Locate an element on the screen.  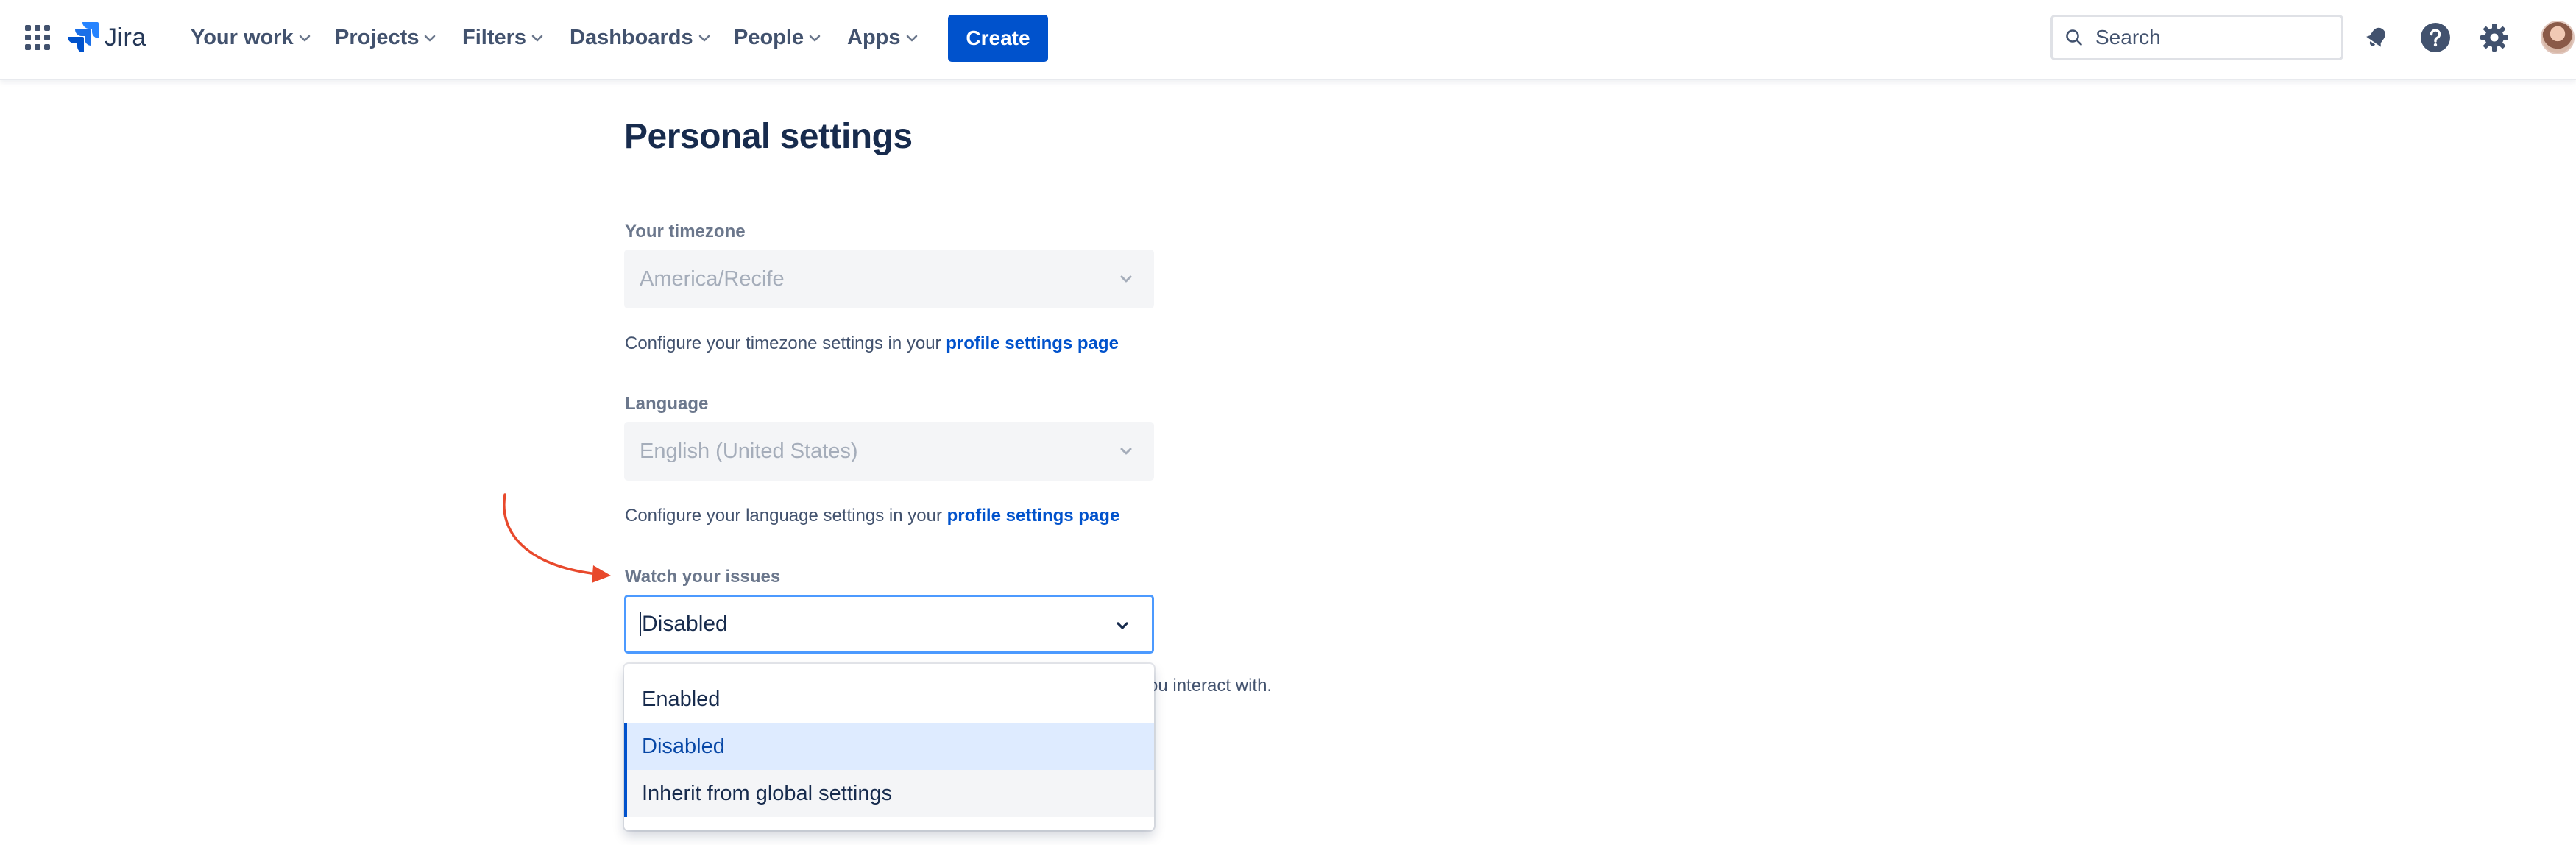
nav-label: Dashboards is located at coordinates (631, 37).